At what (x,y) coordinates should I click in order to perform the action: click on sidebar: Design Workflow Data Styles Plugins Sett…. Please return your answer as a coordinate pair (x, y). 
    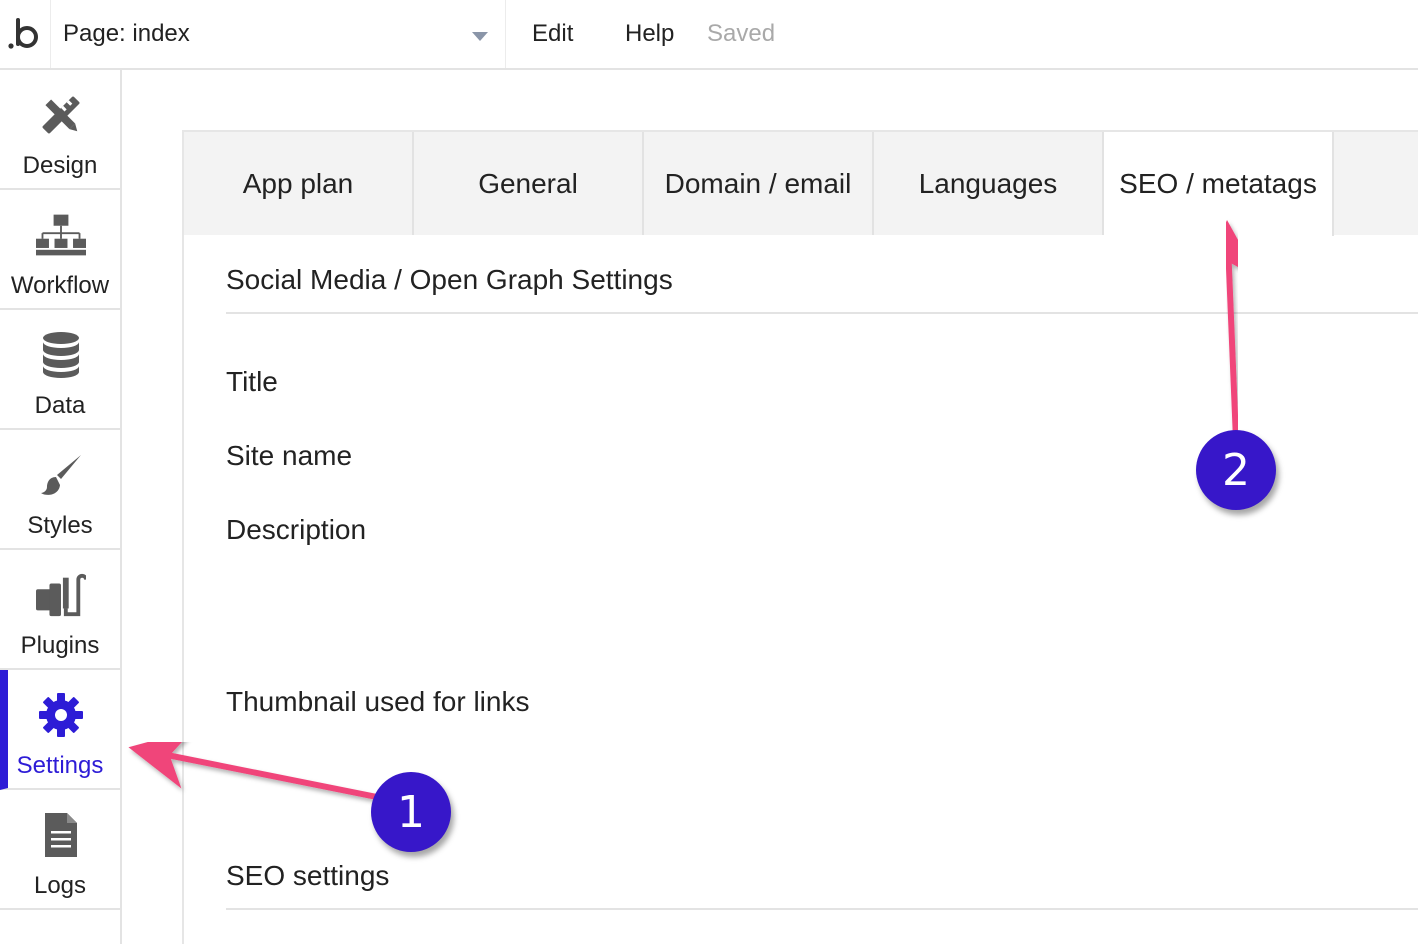
    Looking at the image, I should click on (61, 507).